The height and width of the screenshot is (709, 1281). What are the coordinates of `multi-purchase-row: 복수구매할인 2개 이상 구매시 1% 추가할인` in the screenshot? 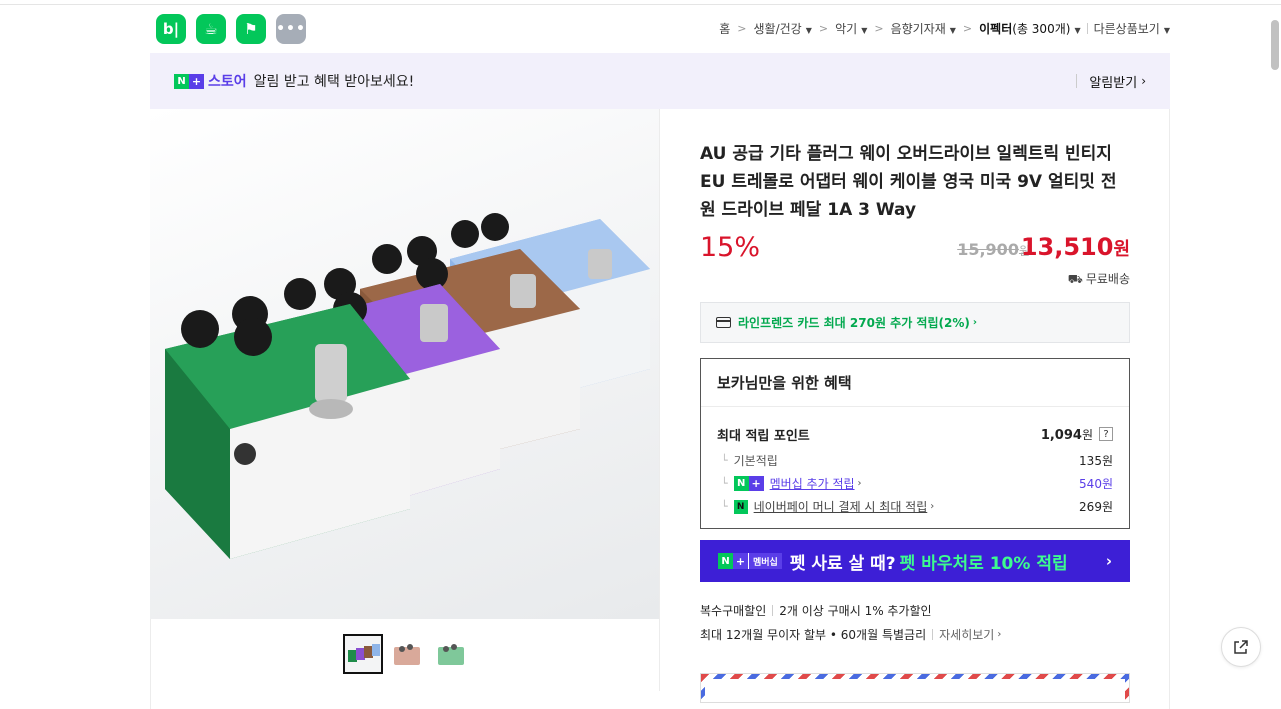 It's located at (816, 610).